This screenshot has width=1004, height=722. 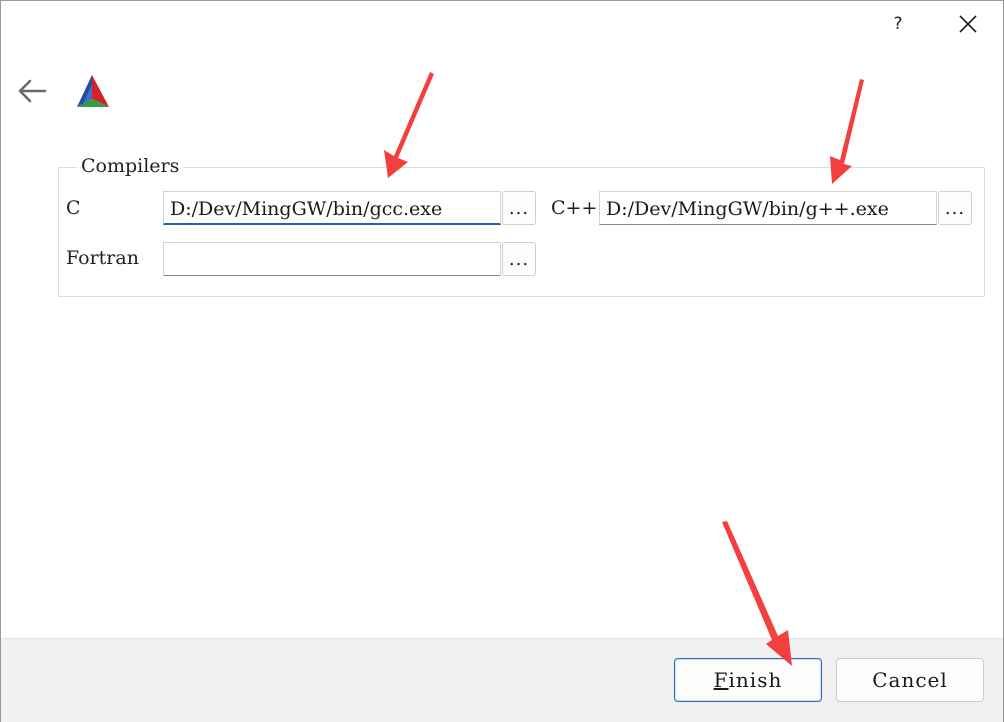 I want to click on cpp-compiler-label: C++, so click(x=574, y=208).